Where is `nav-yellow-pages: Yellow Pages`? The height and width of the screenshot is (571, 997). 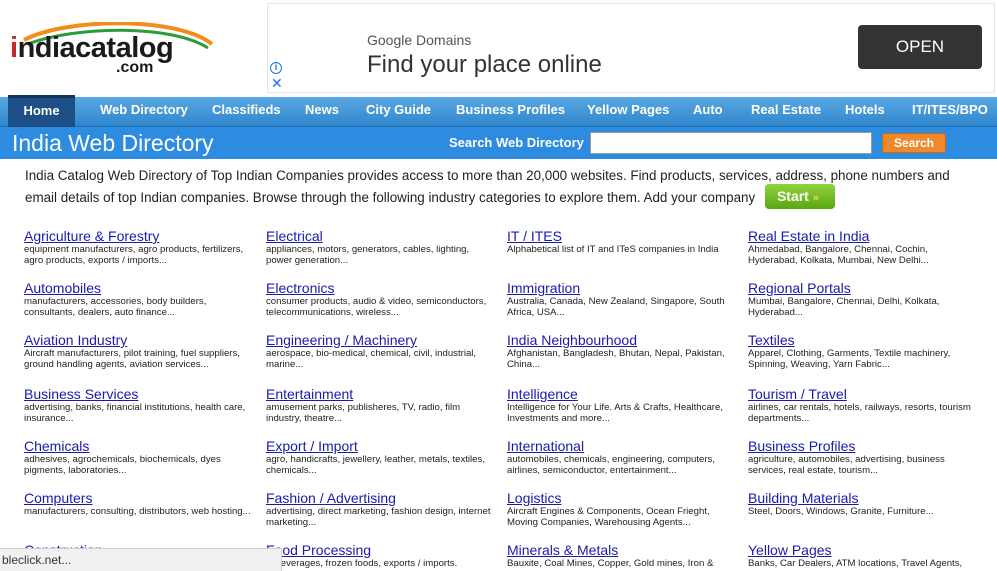 nav-yellow-pages: Yellow Pages is located at coordinates (628, 112).